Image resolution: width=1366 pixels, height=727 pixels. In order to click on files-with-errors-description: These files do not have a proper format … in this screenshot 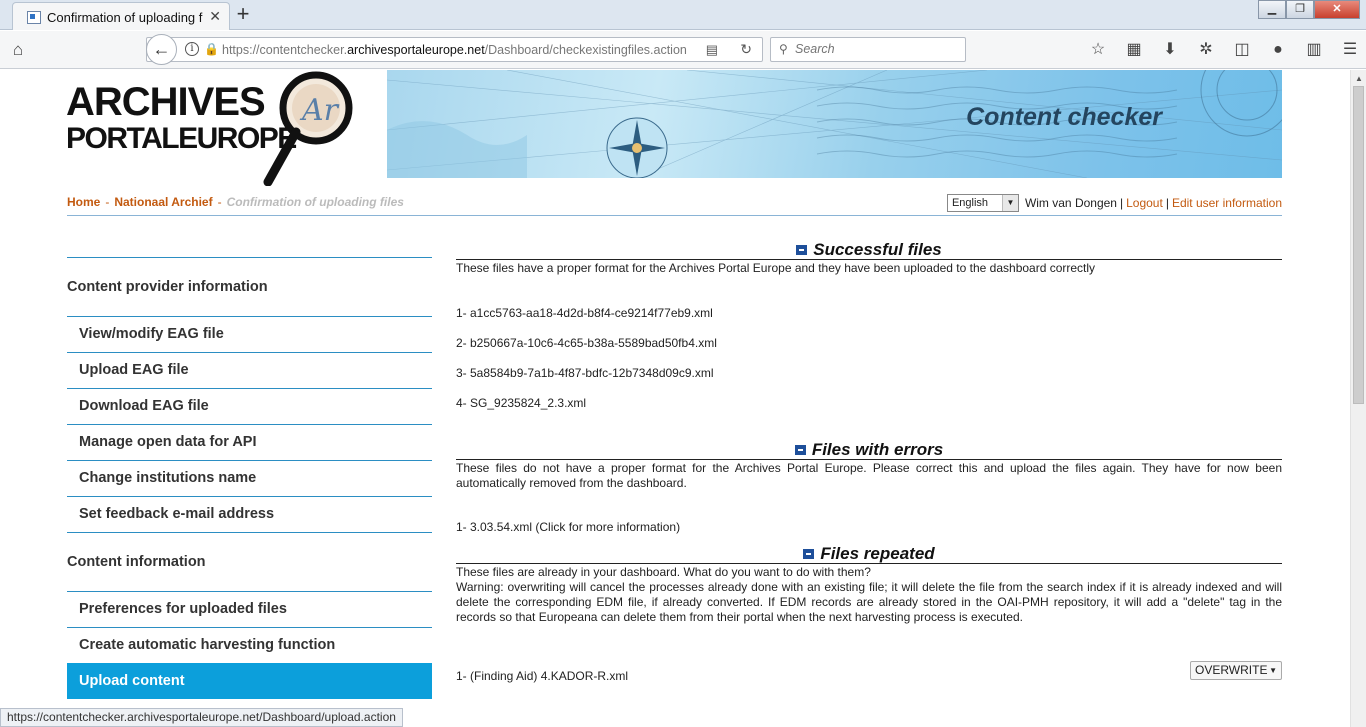, I will do `click(869, 475)`.